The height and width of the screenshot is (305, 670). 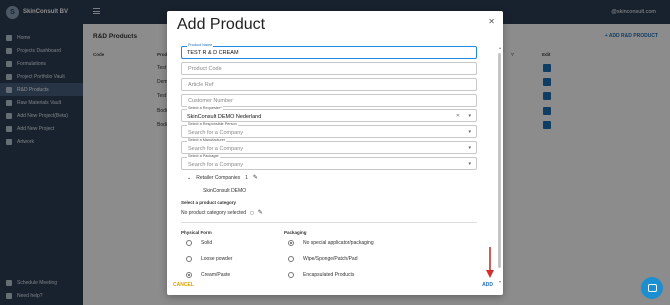 What do you see at coordinates (213, 53) in the screenshot?
I see `product-name-value: TEST R & D CREAM` at bounding box center [213, 53].